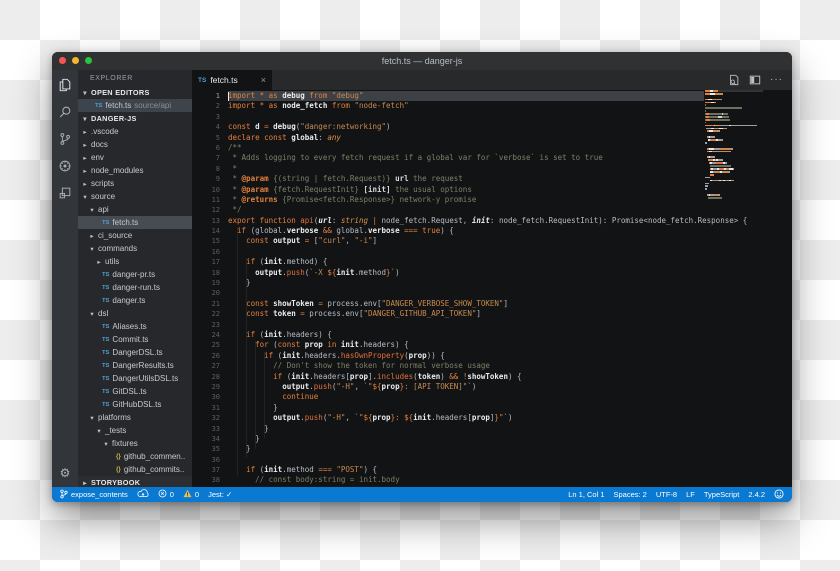  Describe the element at coordinates (65, 85) in the screenshot. I see `explorer-icon` at that location.